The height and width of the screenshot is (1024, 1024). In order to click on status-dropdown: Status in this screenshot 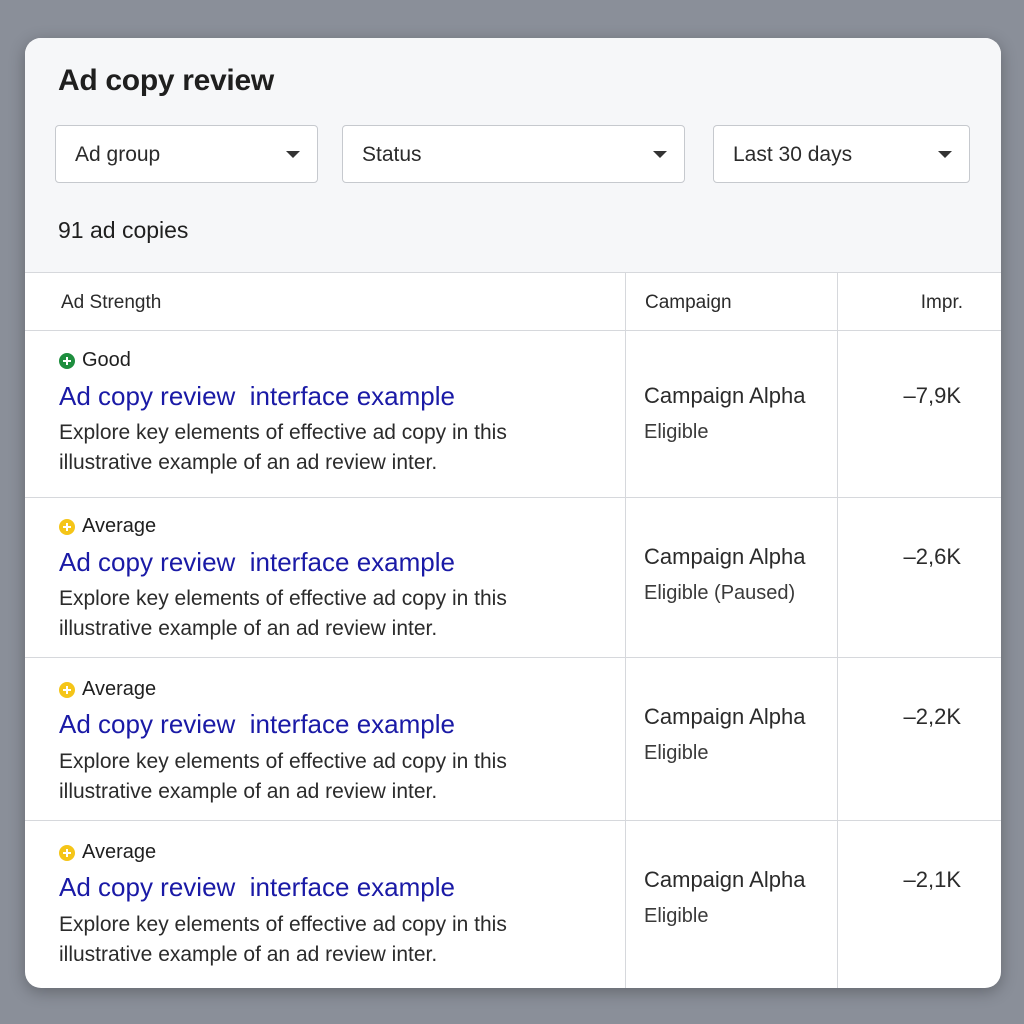, I will do `click(513, 154)`.